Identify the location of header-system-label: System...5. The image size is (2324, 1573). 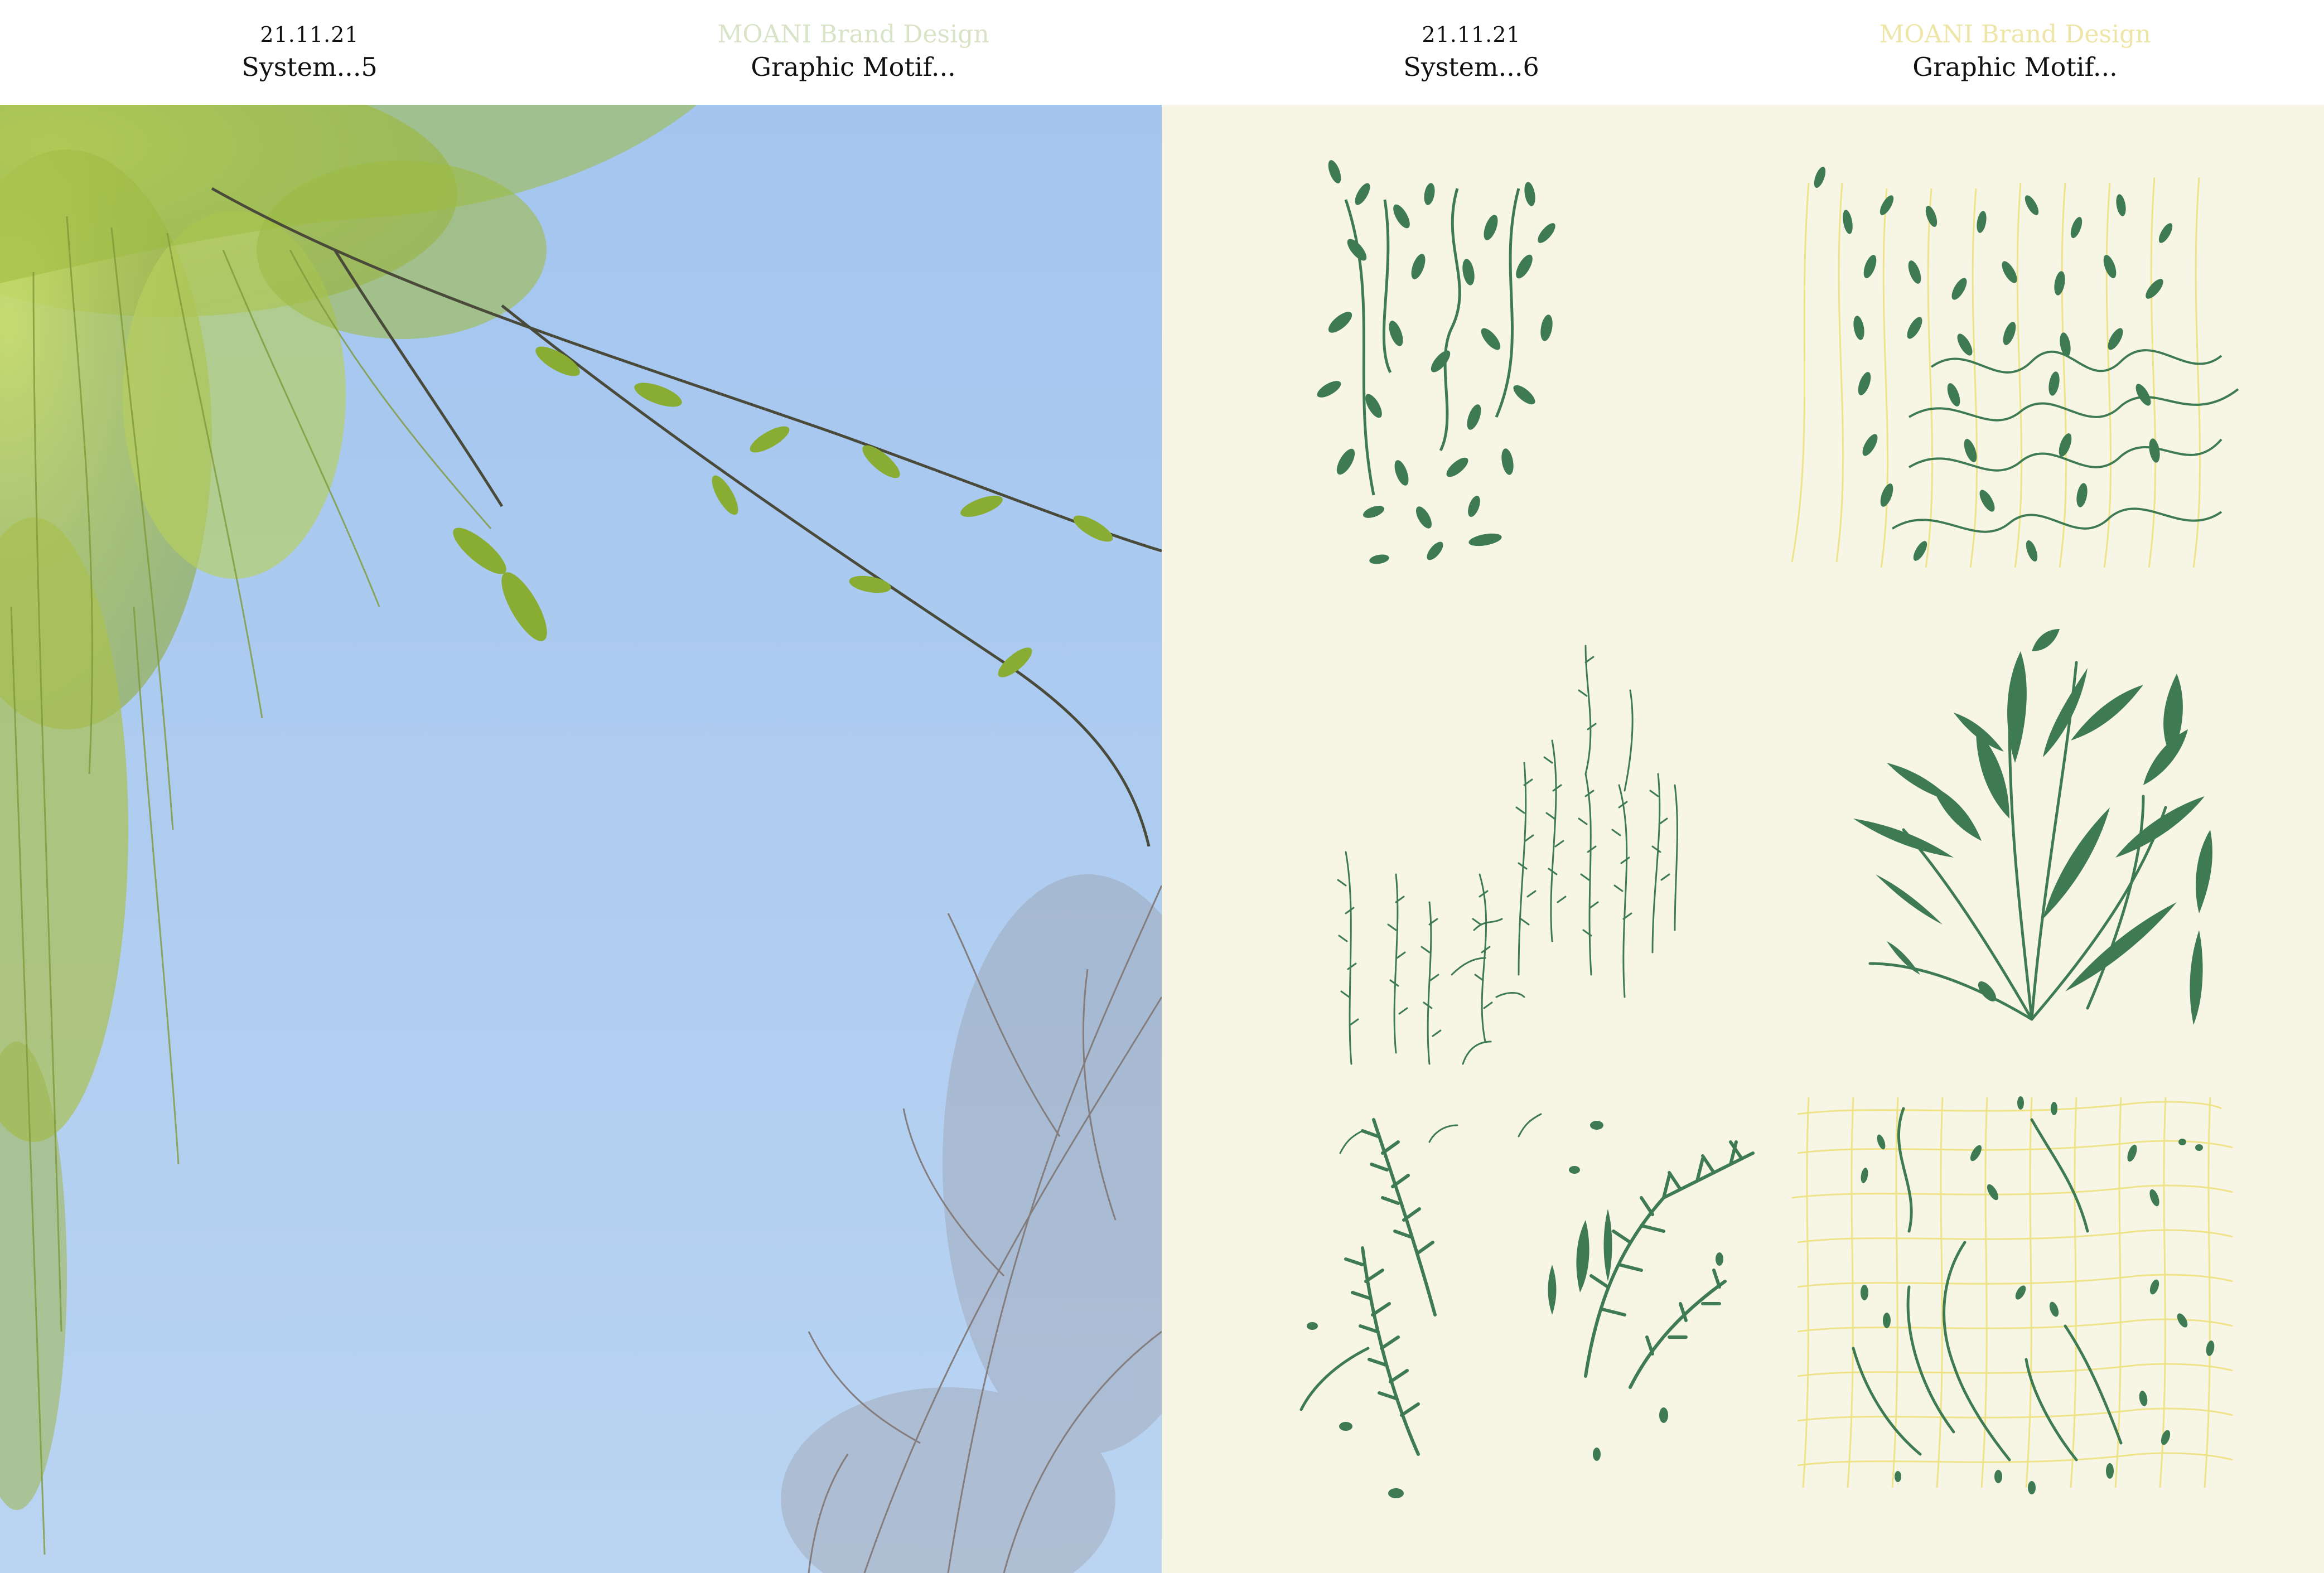
(309, 67).